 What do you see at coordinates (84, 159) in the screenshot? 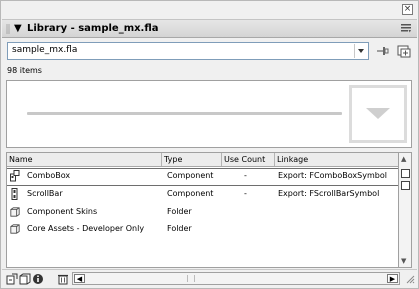
I see `column-header-name: Name` at bounding box center [84, 159].